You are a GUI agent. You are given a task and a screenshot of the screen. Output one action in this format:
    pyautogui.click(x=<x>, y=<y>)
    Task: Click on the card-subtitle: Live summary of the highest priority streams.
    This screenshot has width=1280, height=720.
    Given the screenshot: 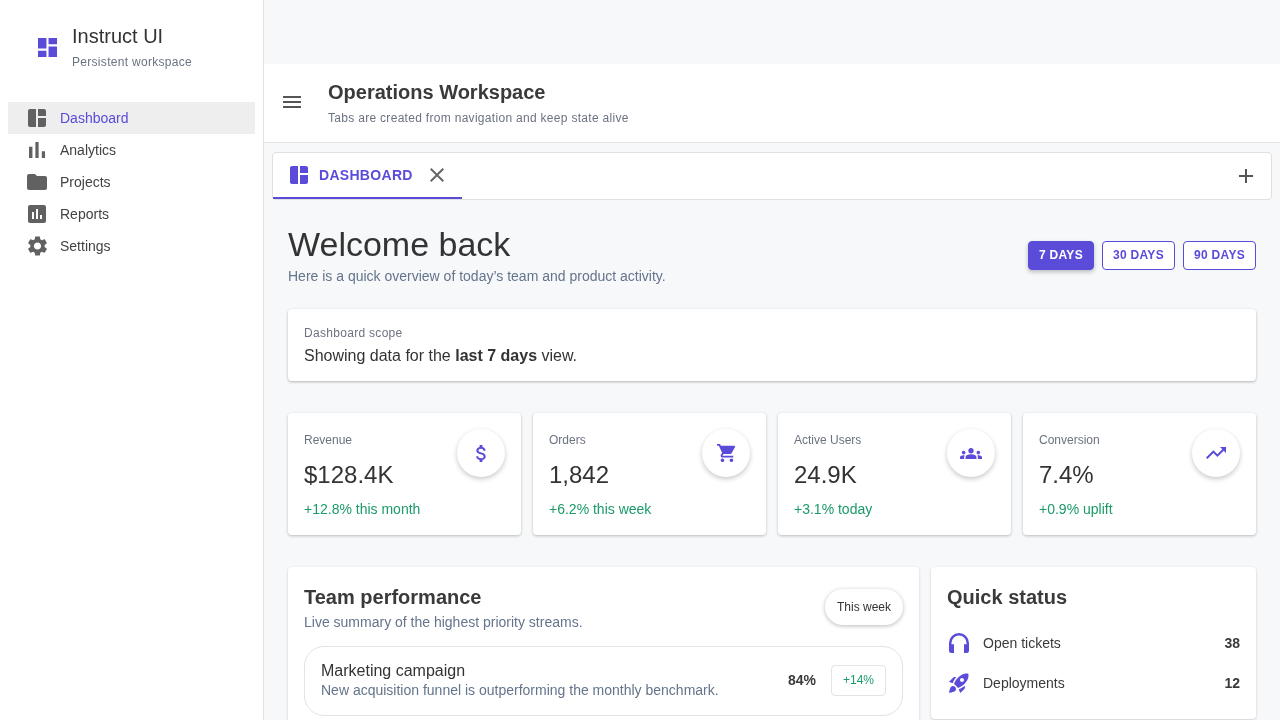 What is the action you would take?
    pyautogui.click(x=443, y=622)
    